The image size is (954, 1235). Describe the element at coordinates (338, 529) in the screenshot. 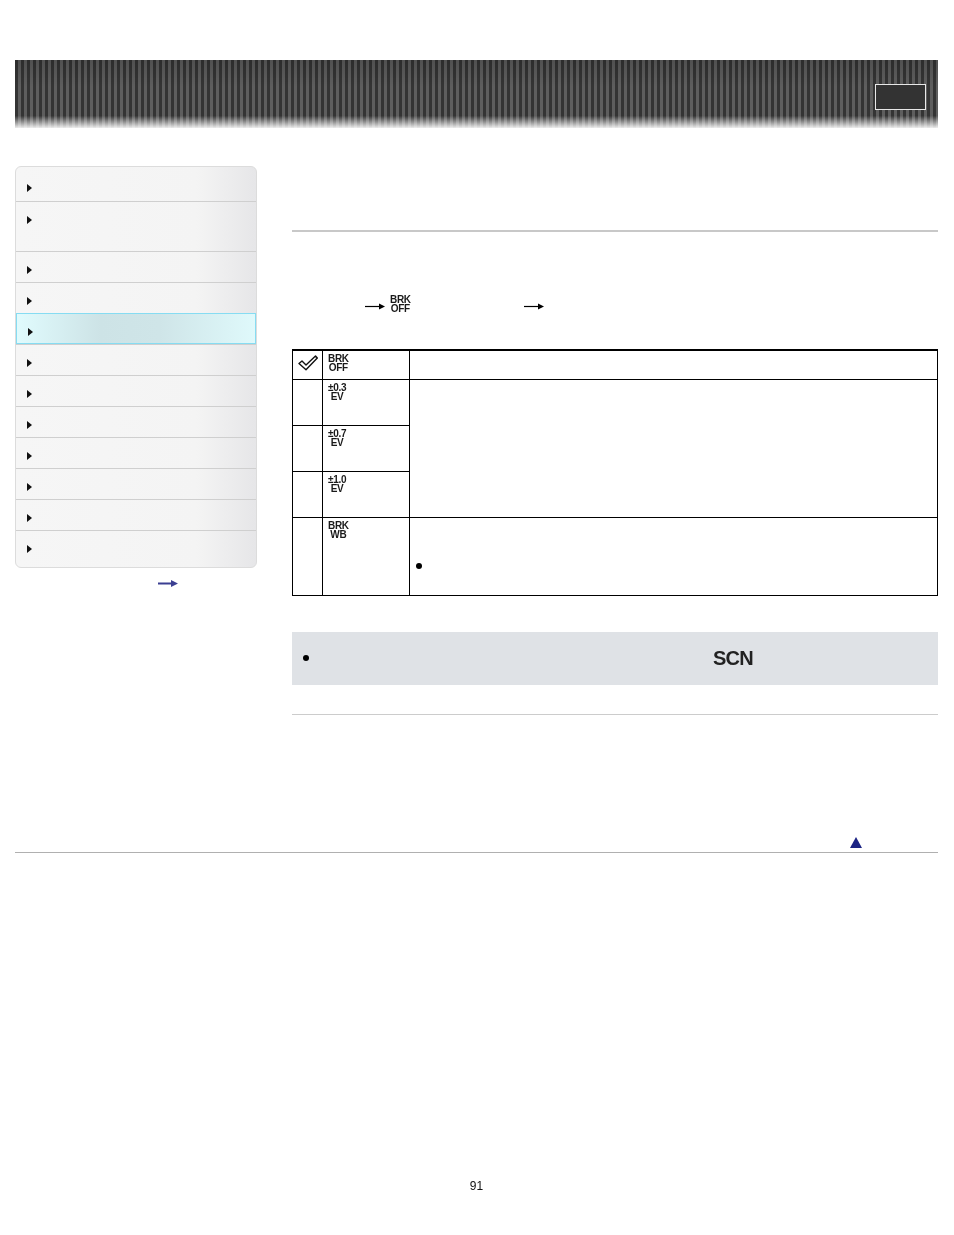

I see `mode-label: BRK WB` at that location.